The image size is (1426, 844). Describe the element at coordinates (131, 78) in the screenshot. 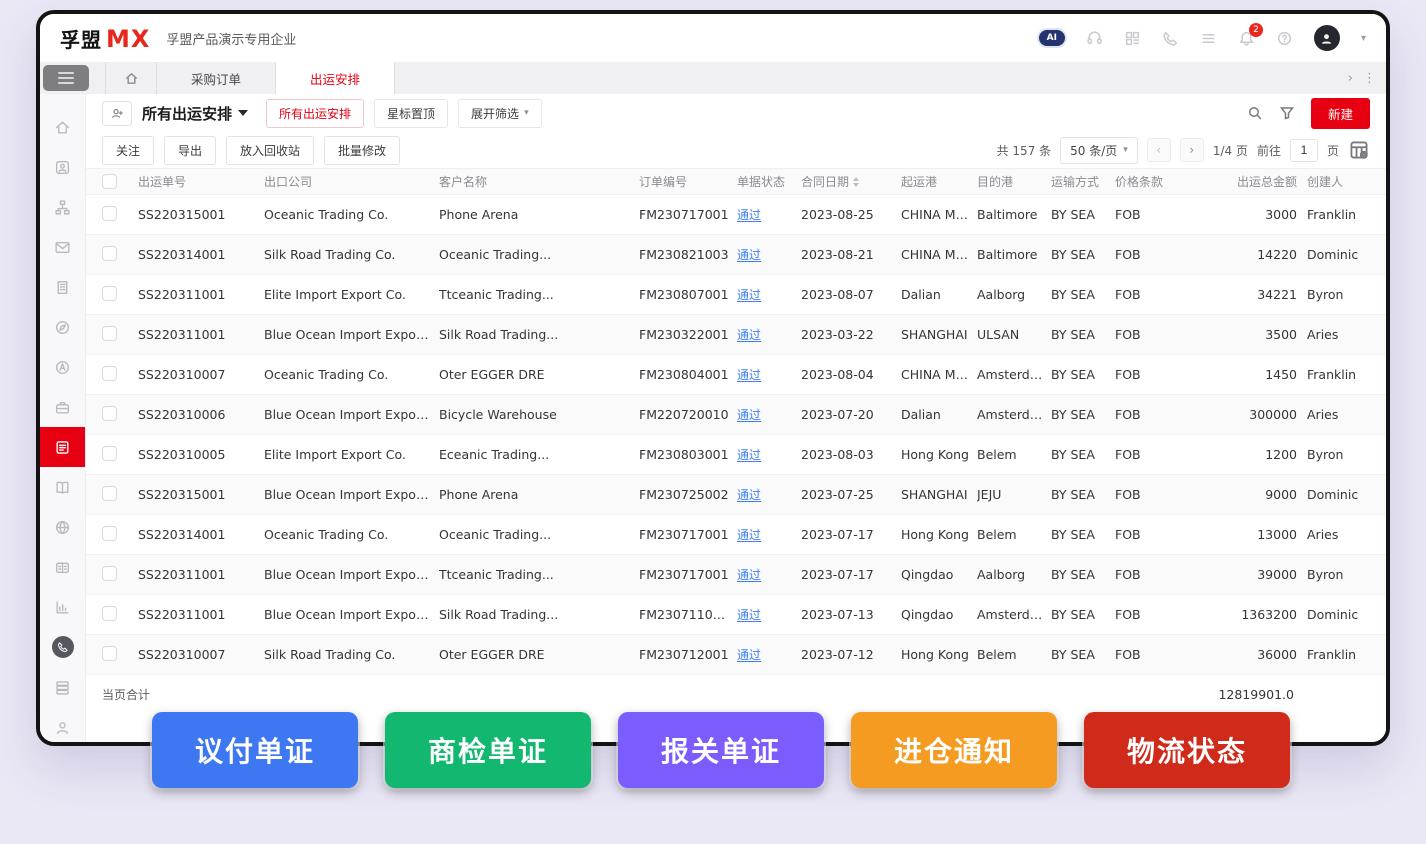

I see `tab-home` at that location.